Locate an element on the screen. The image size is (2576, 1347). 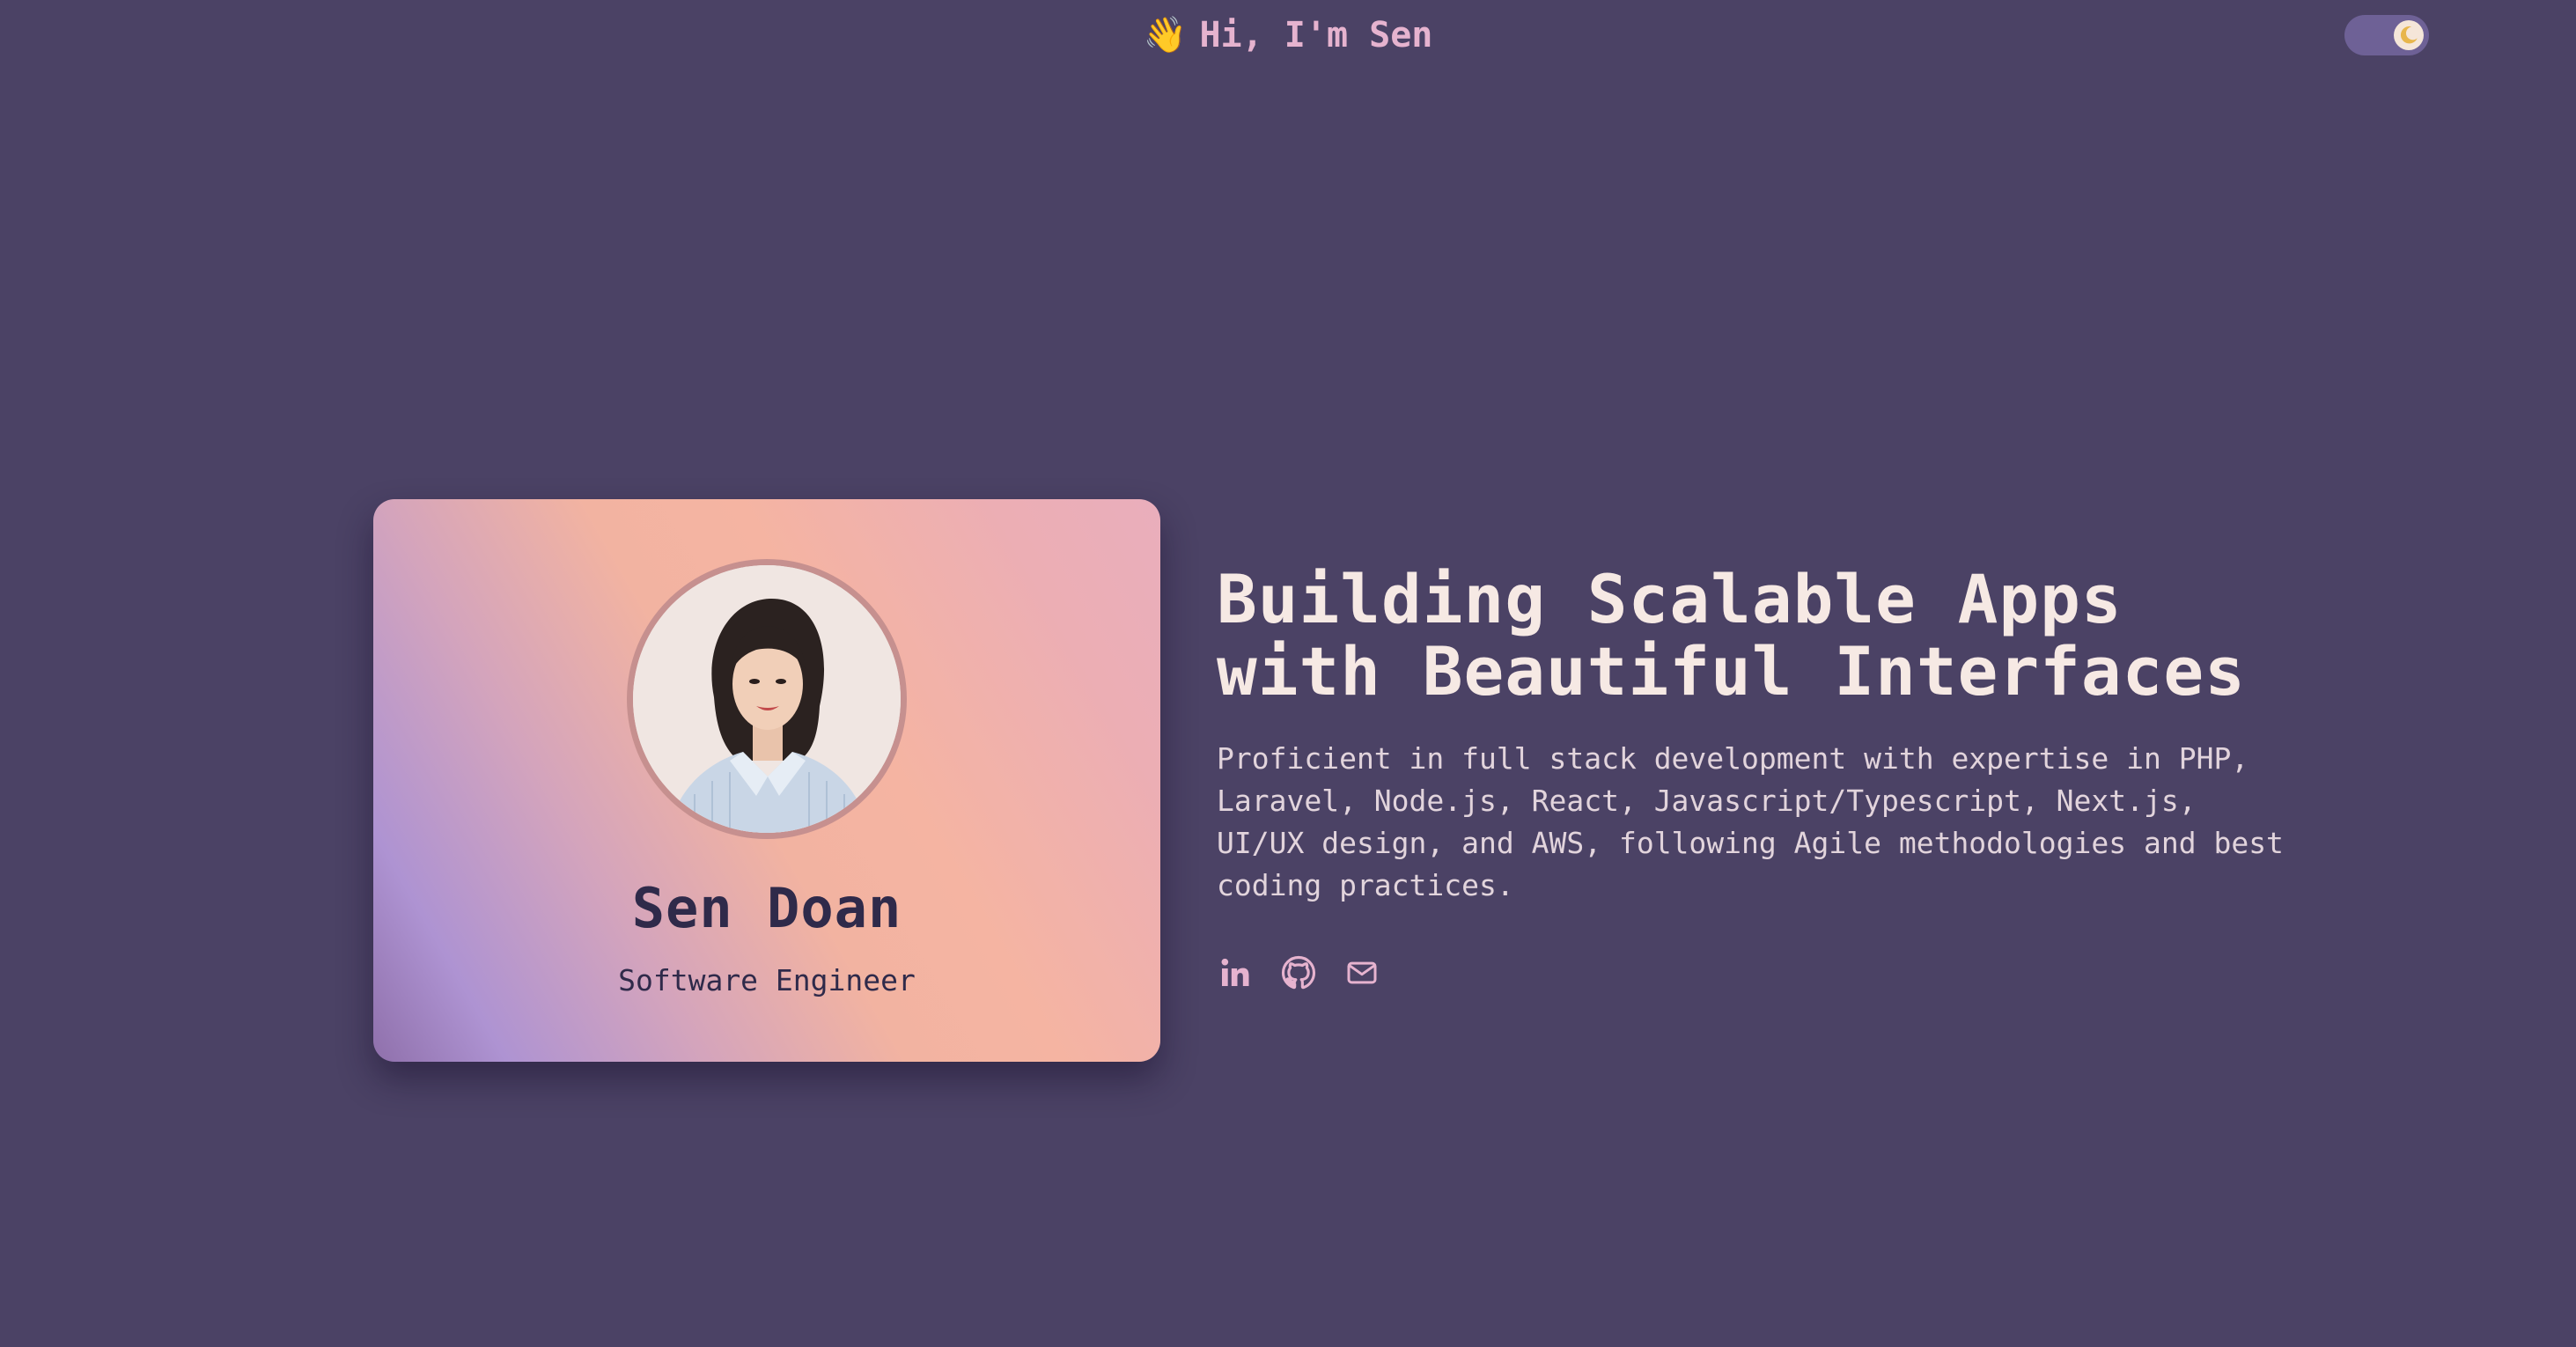
avatar is located at coordinates (767, 699).